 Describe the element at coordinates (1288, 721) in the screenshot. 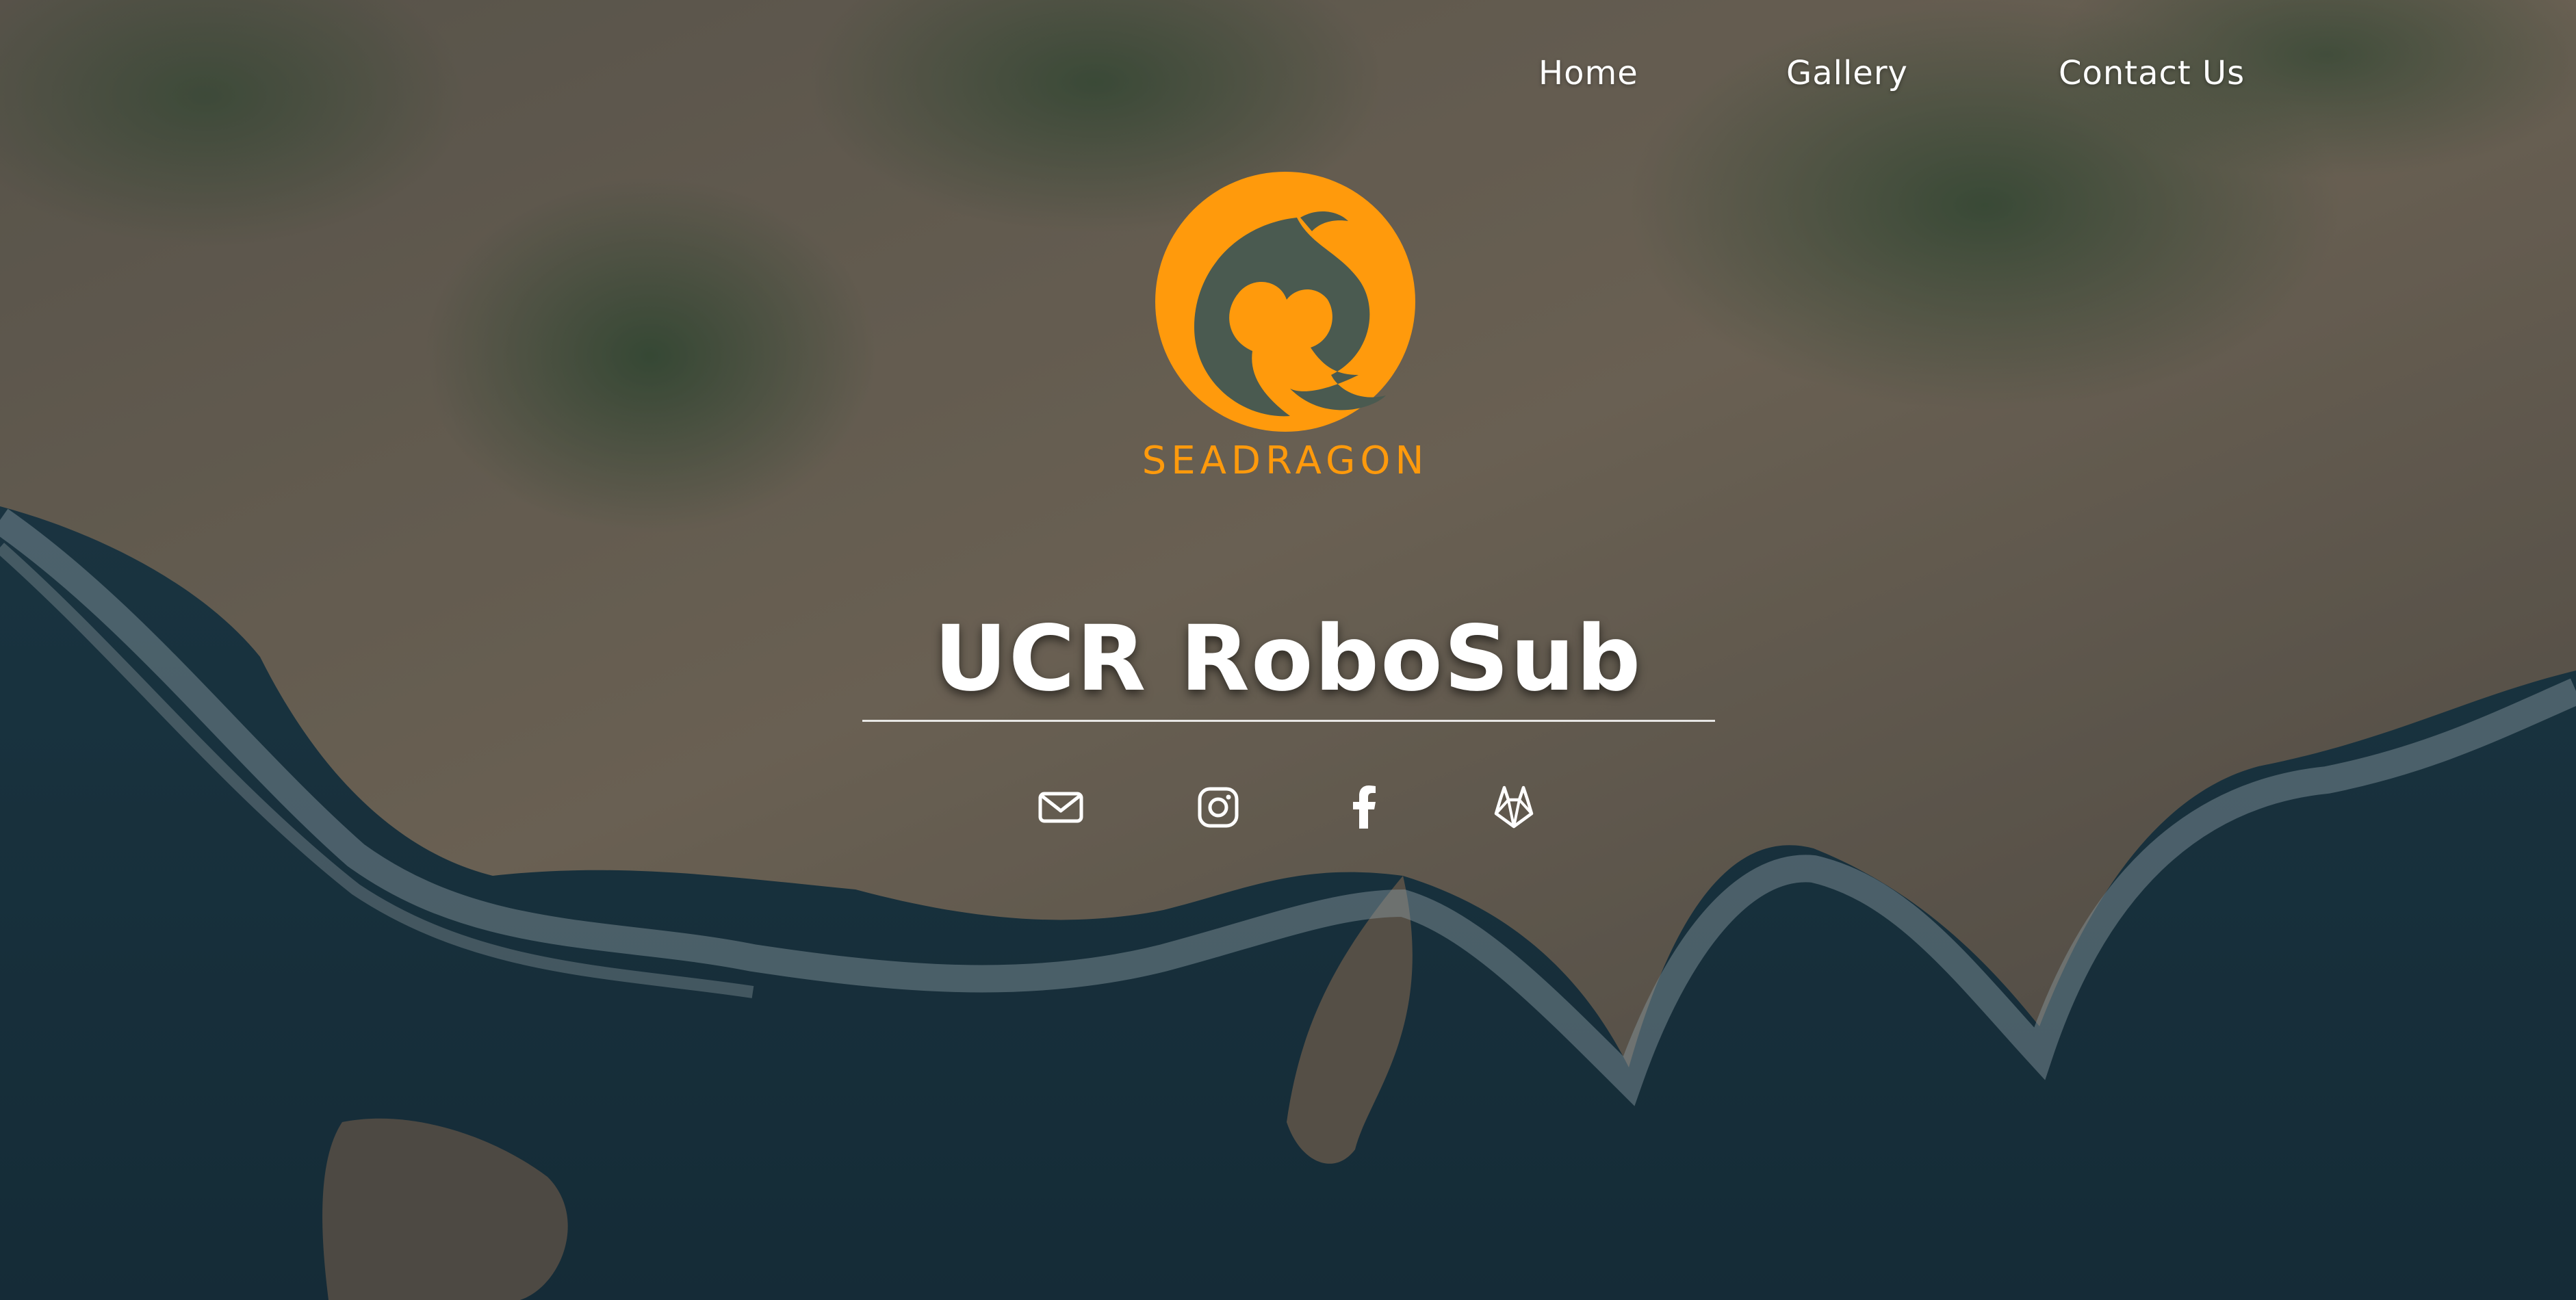

I see `divider` at that location.